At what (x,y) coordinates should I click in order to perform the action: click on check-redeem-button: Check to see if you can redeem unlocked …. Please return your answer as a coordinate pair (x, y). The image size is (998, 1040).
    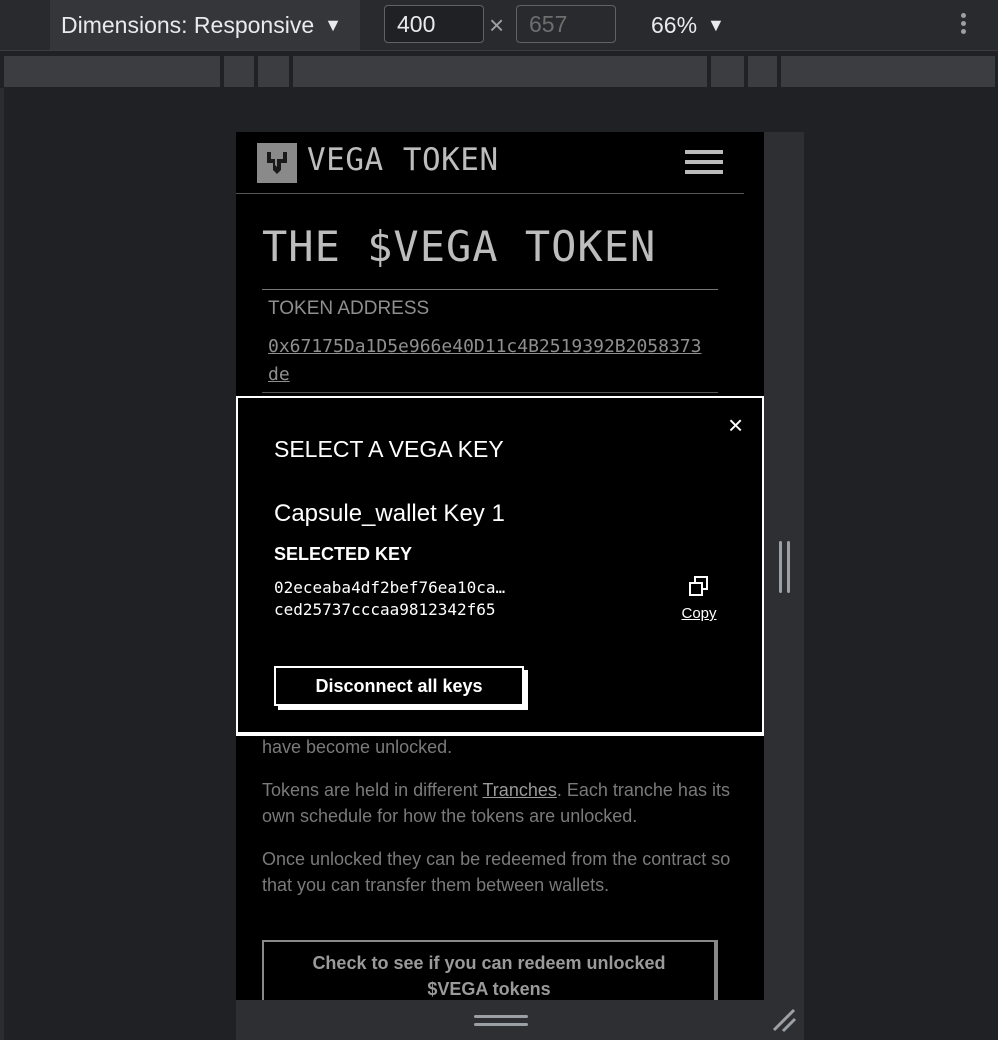
    Looking at the image, I should click on (490, 970).